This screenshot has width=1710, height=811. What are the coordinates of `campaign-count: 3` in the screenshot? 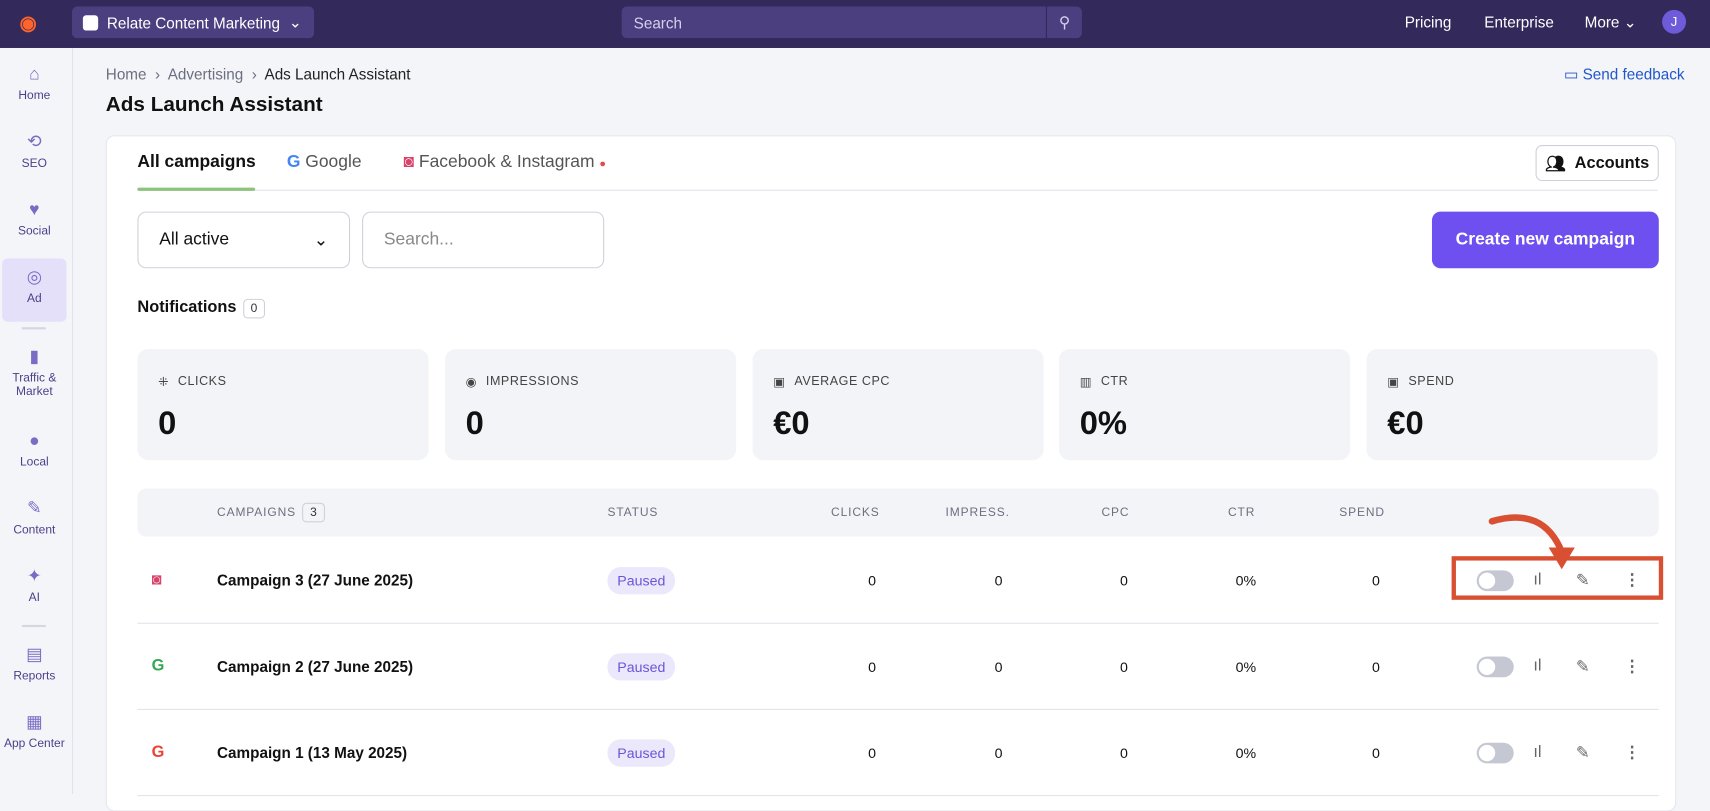 It's located at (314, 512).